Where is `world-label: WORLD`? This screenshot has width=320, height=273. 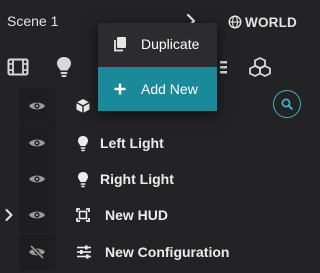 world-label: WORLD is located at coordinates (271, 22).